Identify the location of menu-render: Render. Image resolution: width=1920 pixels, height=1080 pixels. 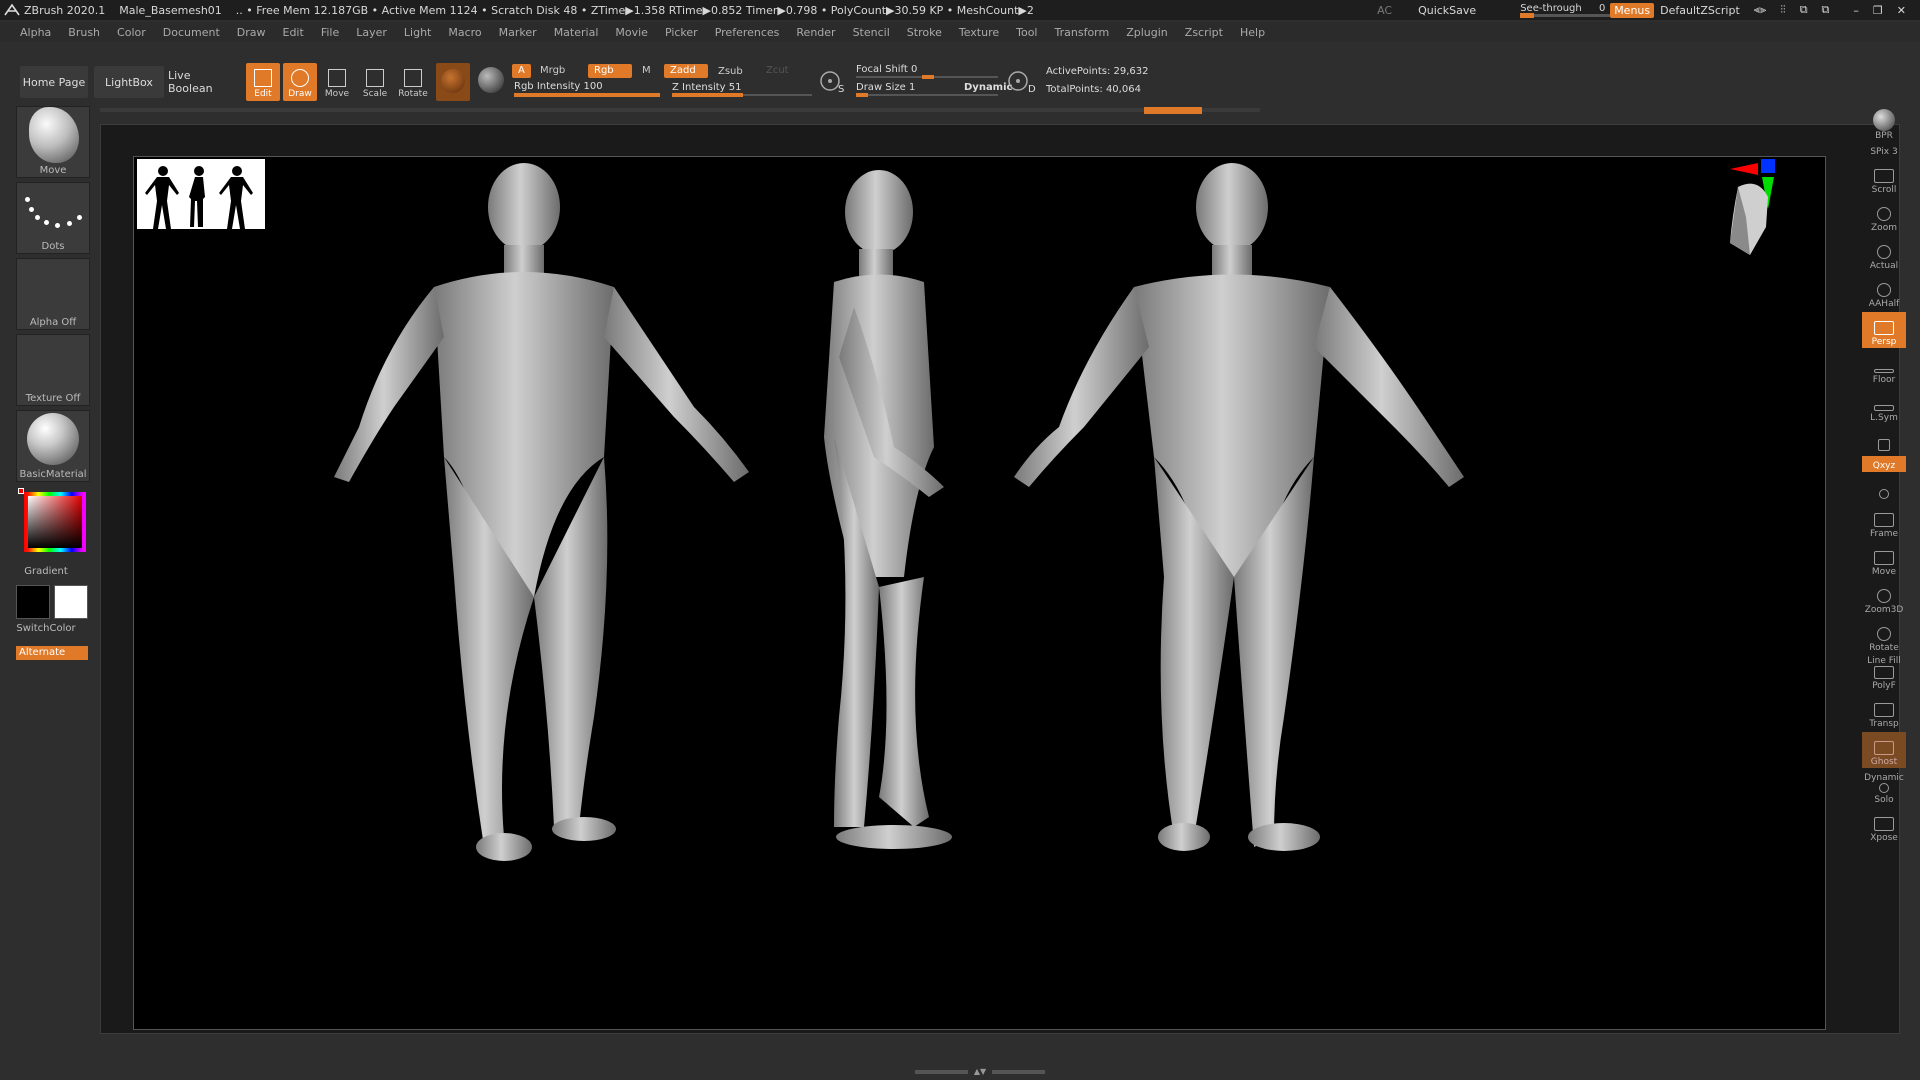
(815, 32).